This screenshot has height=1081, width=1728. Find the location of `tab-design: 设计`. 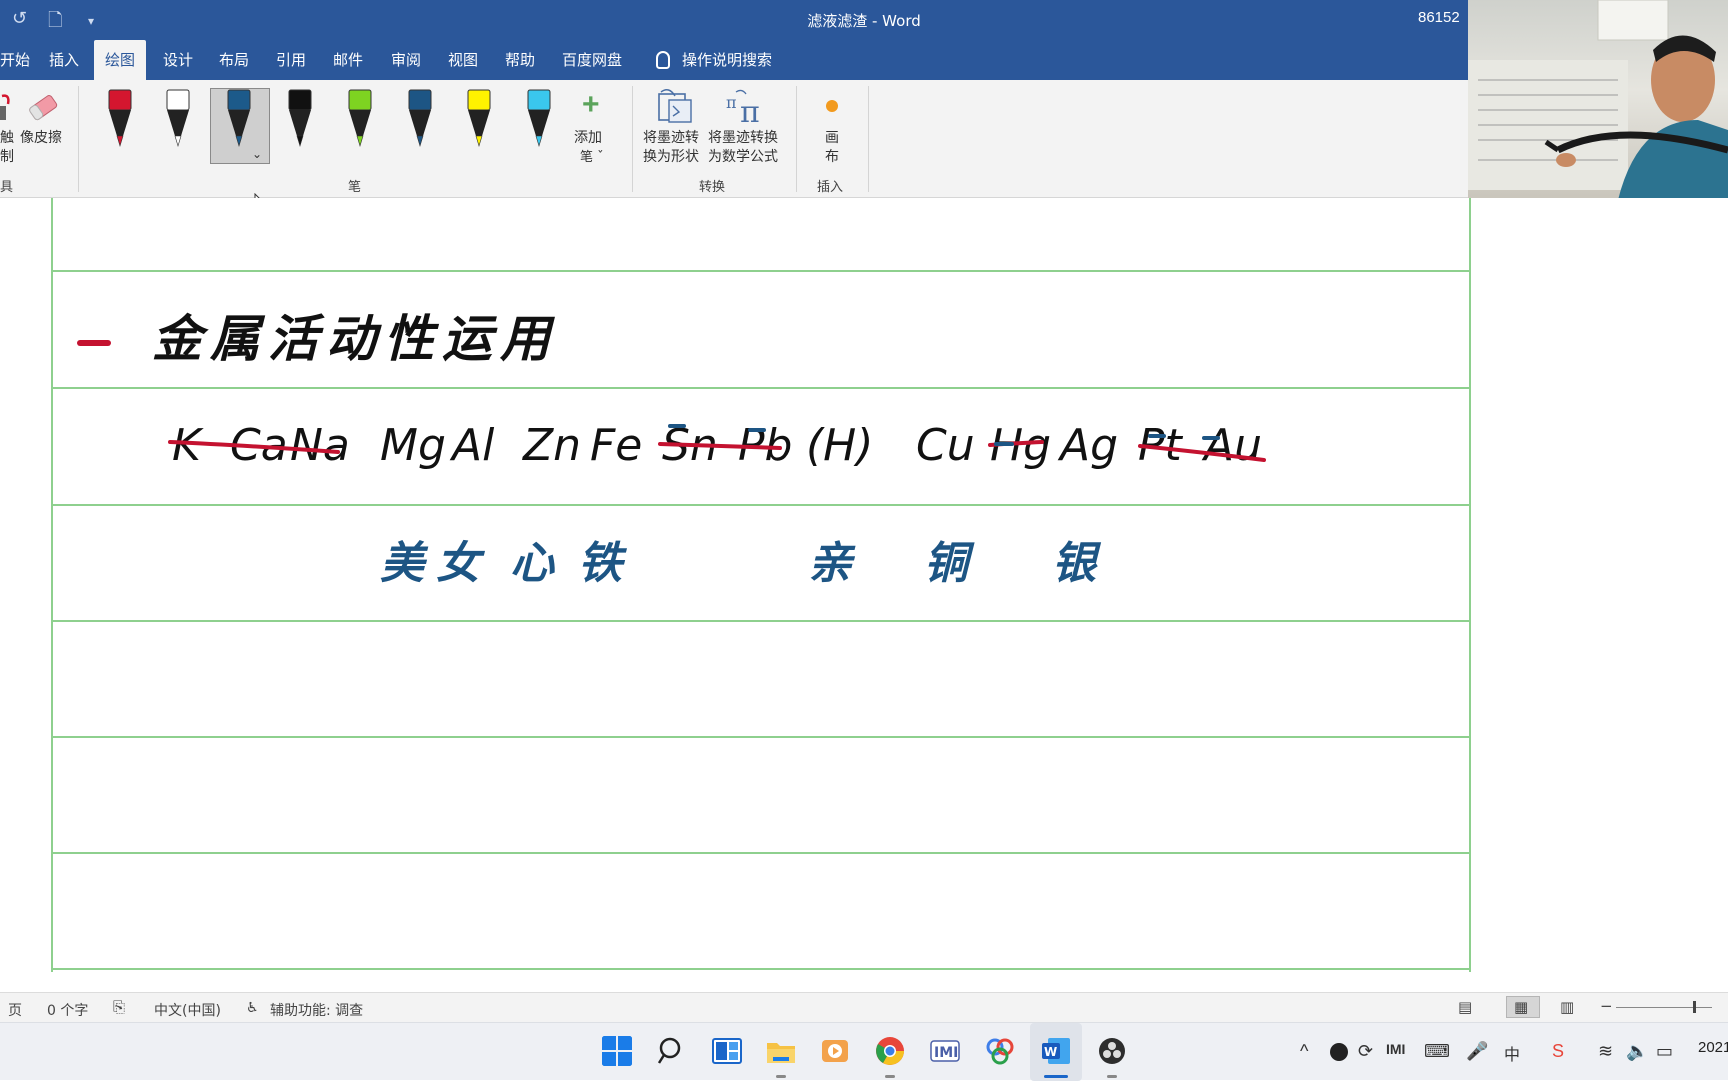

tab-design: 设计 is located at coordinates (178, 60).